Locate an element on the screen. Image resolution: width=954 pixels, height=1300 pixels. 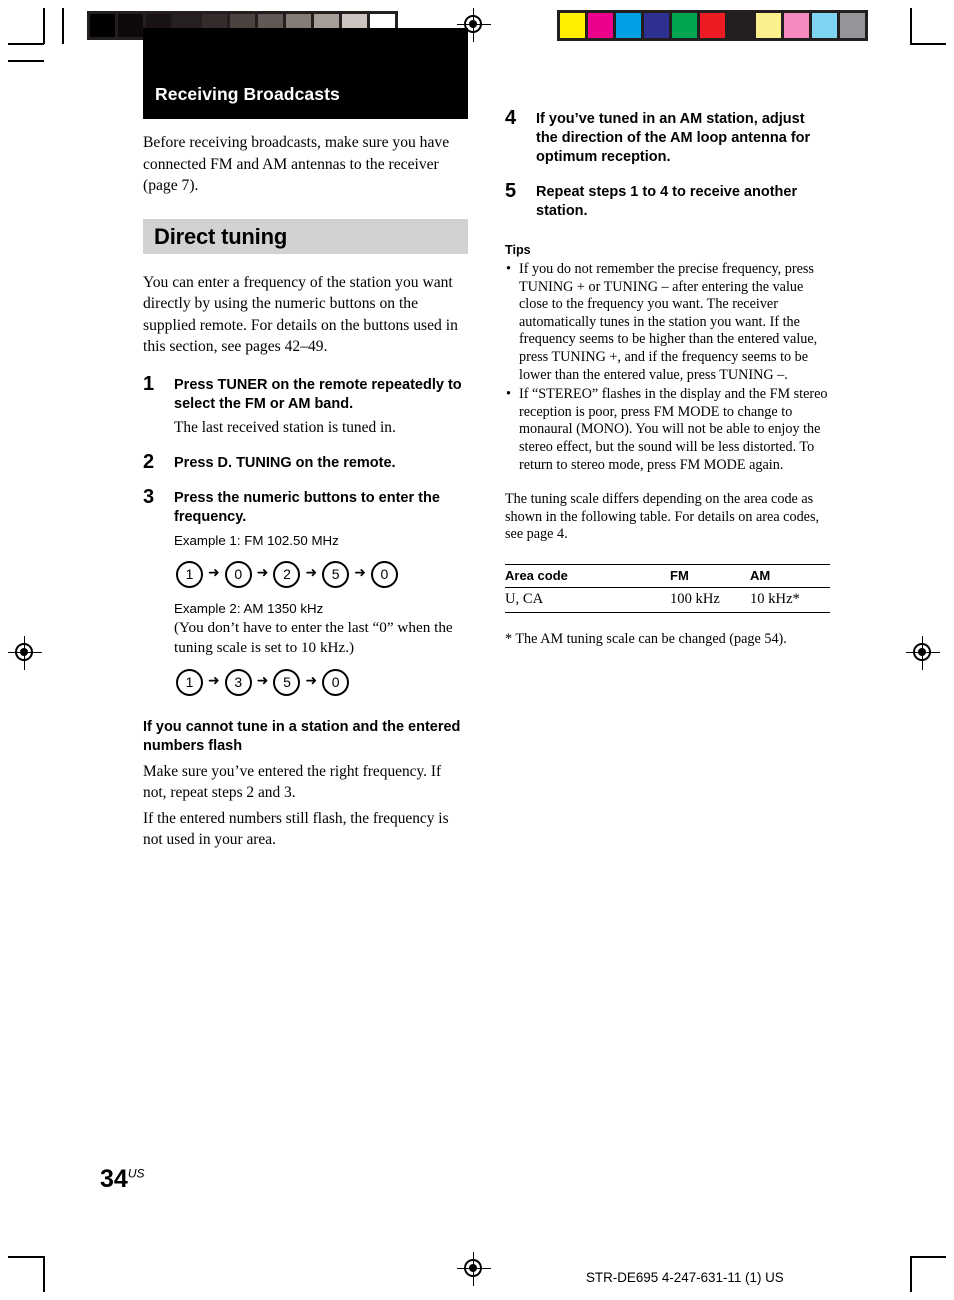
table-row: U, CA 100 kHz 10 kHz* is located at coordinates (667, 600).